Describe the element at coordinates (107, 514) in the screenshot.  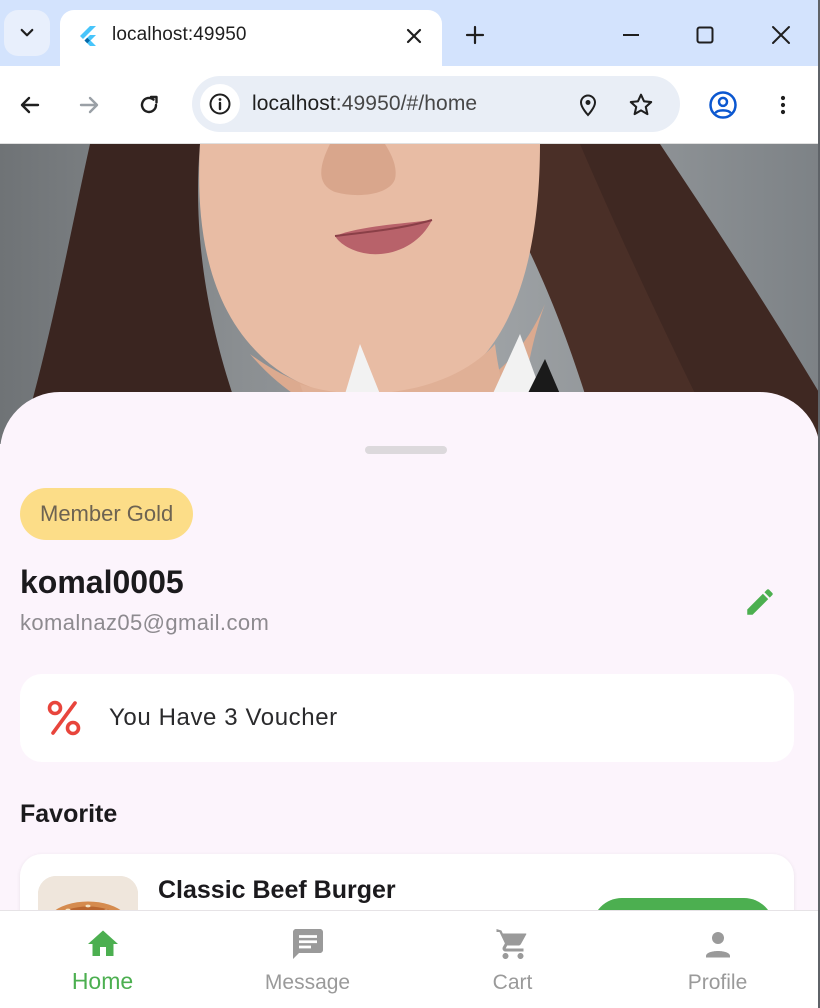
I see `member-badge: Member Gold` at that location.